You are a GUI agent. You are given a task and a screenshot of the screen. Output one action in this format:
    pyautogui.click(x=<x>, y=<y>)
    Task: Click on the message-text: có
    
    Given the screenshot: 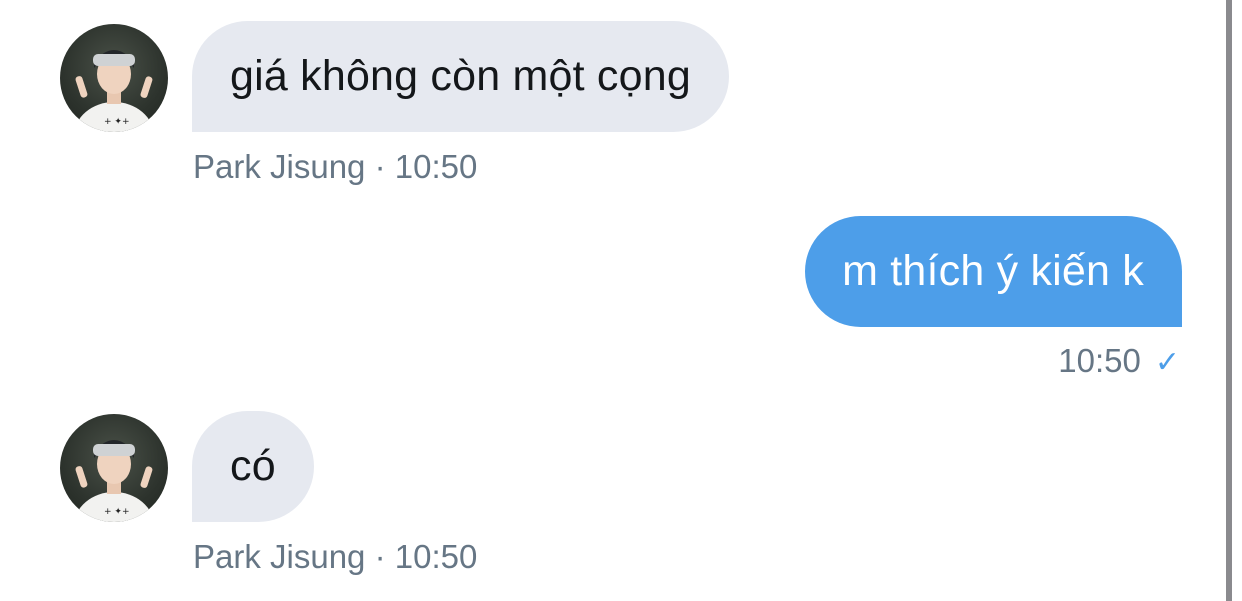 What is the action you would take?
    pyautogui.click(x=253, y=466)
    